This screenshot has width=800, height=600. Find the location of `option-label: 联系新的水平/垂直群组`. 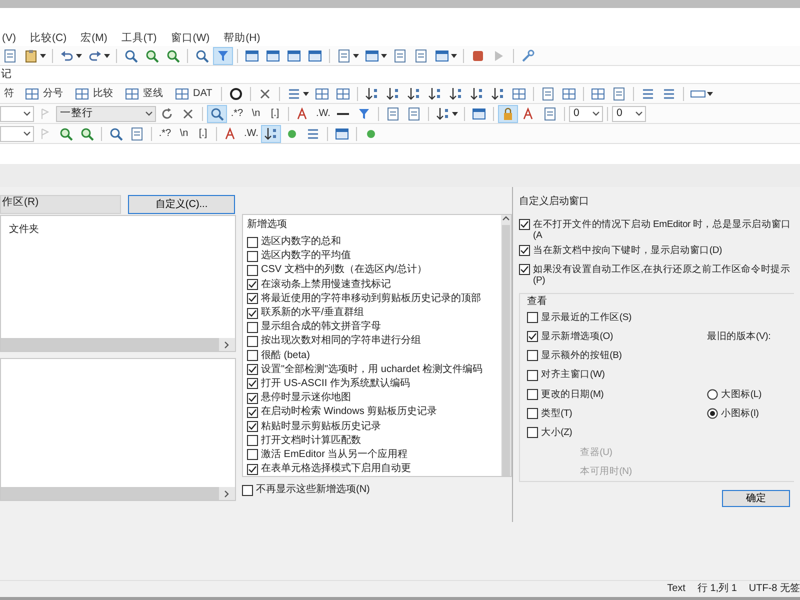

option-label: 联系新的水平/垂直群组 is located at coordinates (312, 313).